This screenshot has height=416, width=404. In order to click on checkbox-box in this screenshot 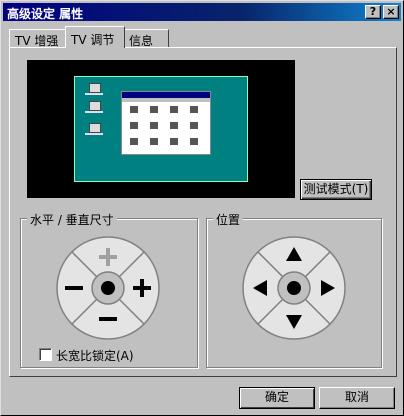, I will do `click(45, 354)`.